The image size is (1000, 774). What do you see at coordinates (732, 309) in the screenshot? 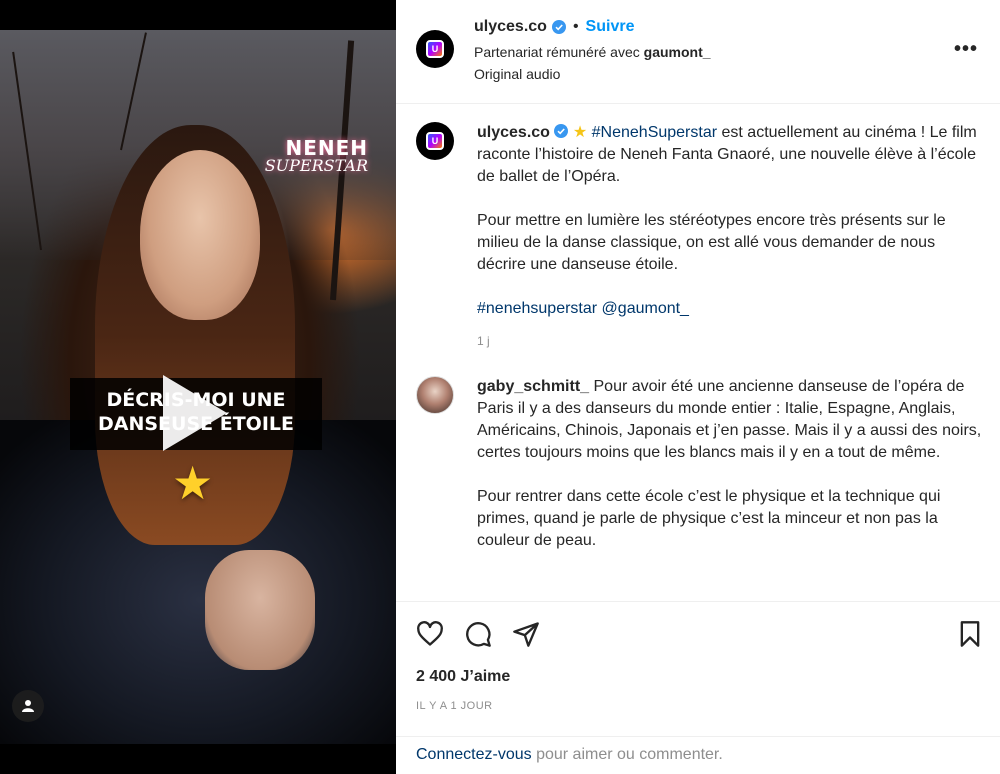
I see `caption-tags: #nenehsuperstar @gaumont_` at bounding box center [732, 309].